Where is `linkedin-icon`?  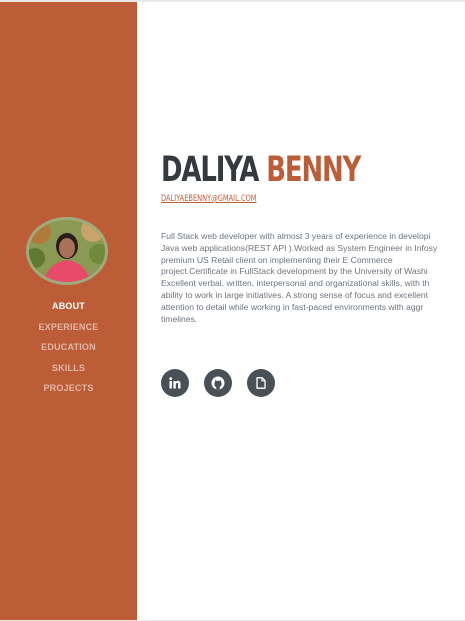 linkedin-icon is located at coordinates (175, 383).